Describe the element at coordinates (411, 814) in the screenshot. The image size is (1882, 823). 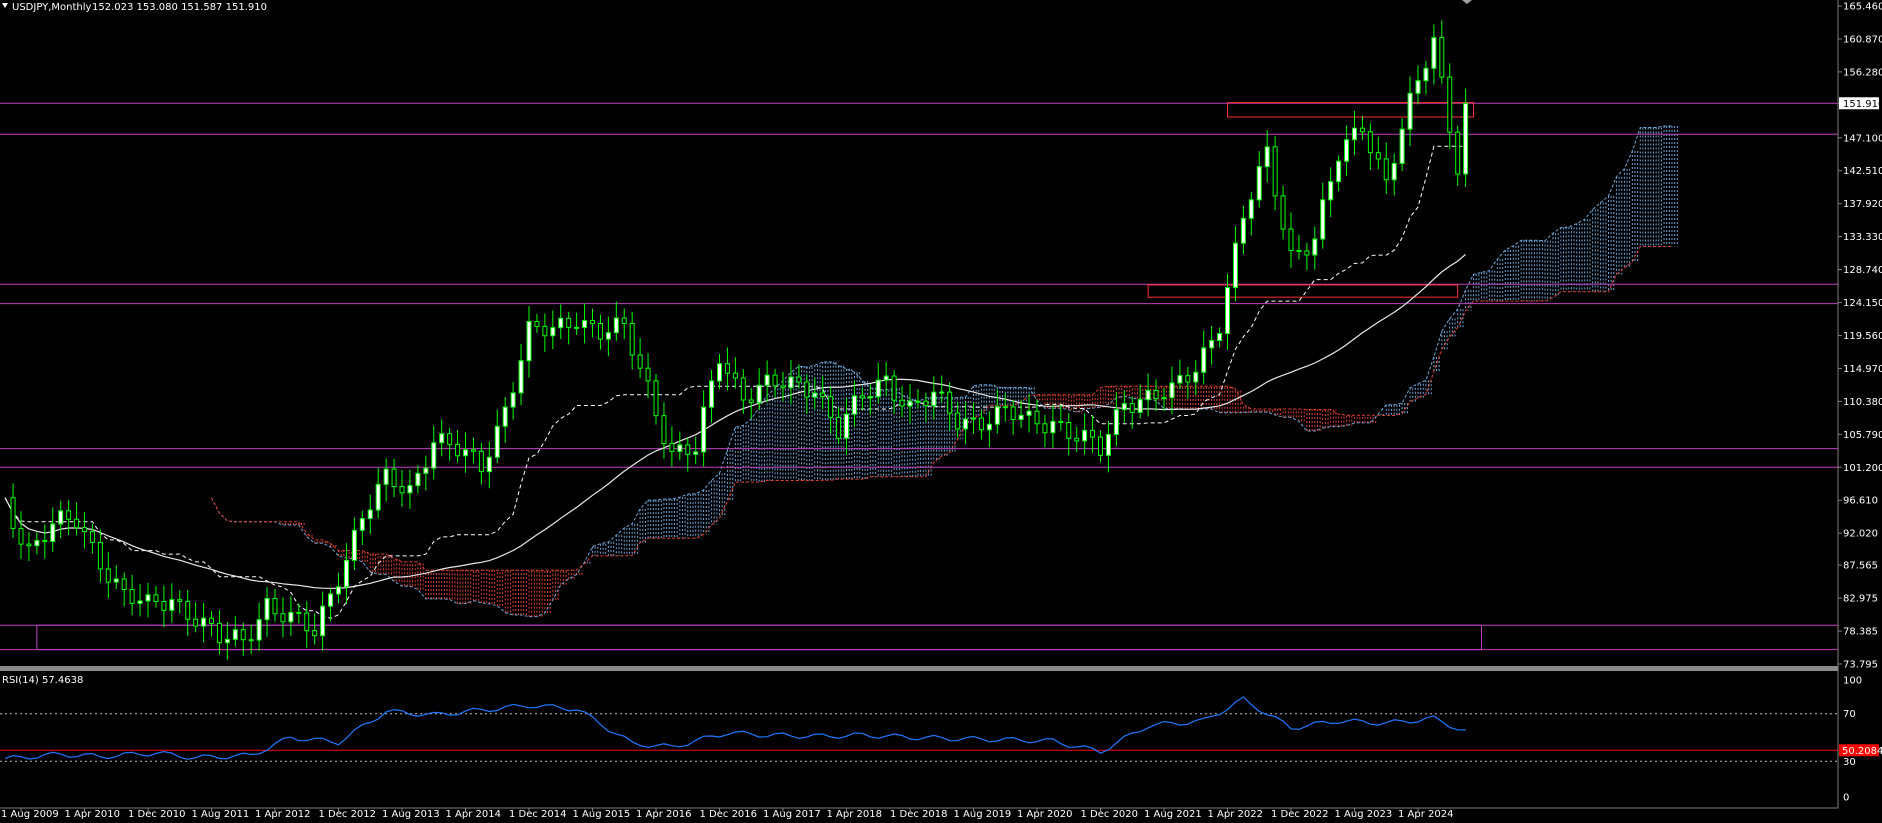
I see `time-tick-label: 1 Aug 2013` at that location.